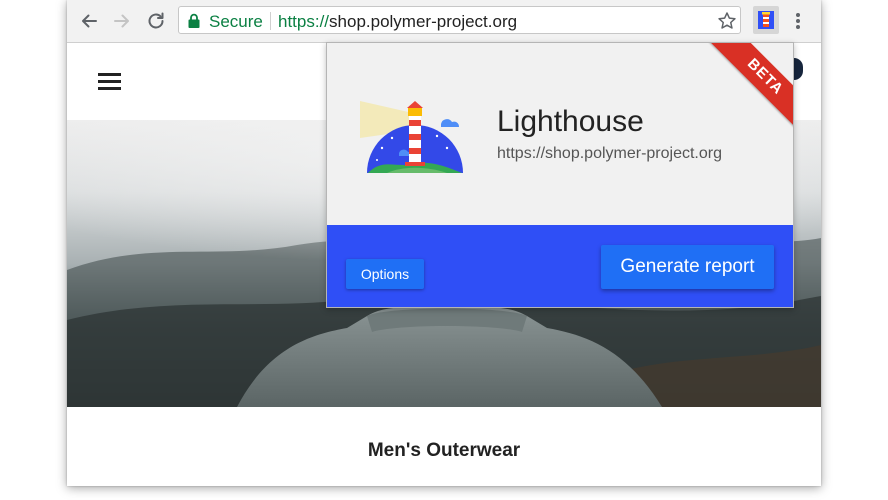  I want to click on omnibox-divider, so click(270, 21).